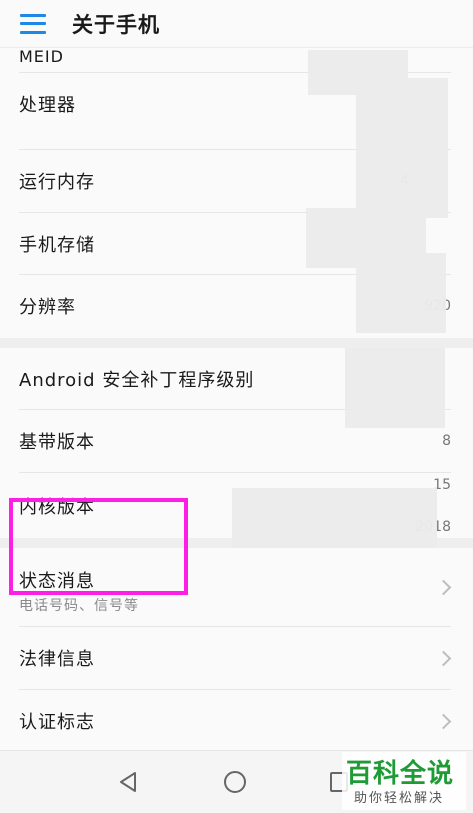 The image size is (473, 813). What do you see at coordinates (137, 380) in the screenshot?
I see `row-label: Android 安全补丁程序级别` at bounding box center [137, 380].